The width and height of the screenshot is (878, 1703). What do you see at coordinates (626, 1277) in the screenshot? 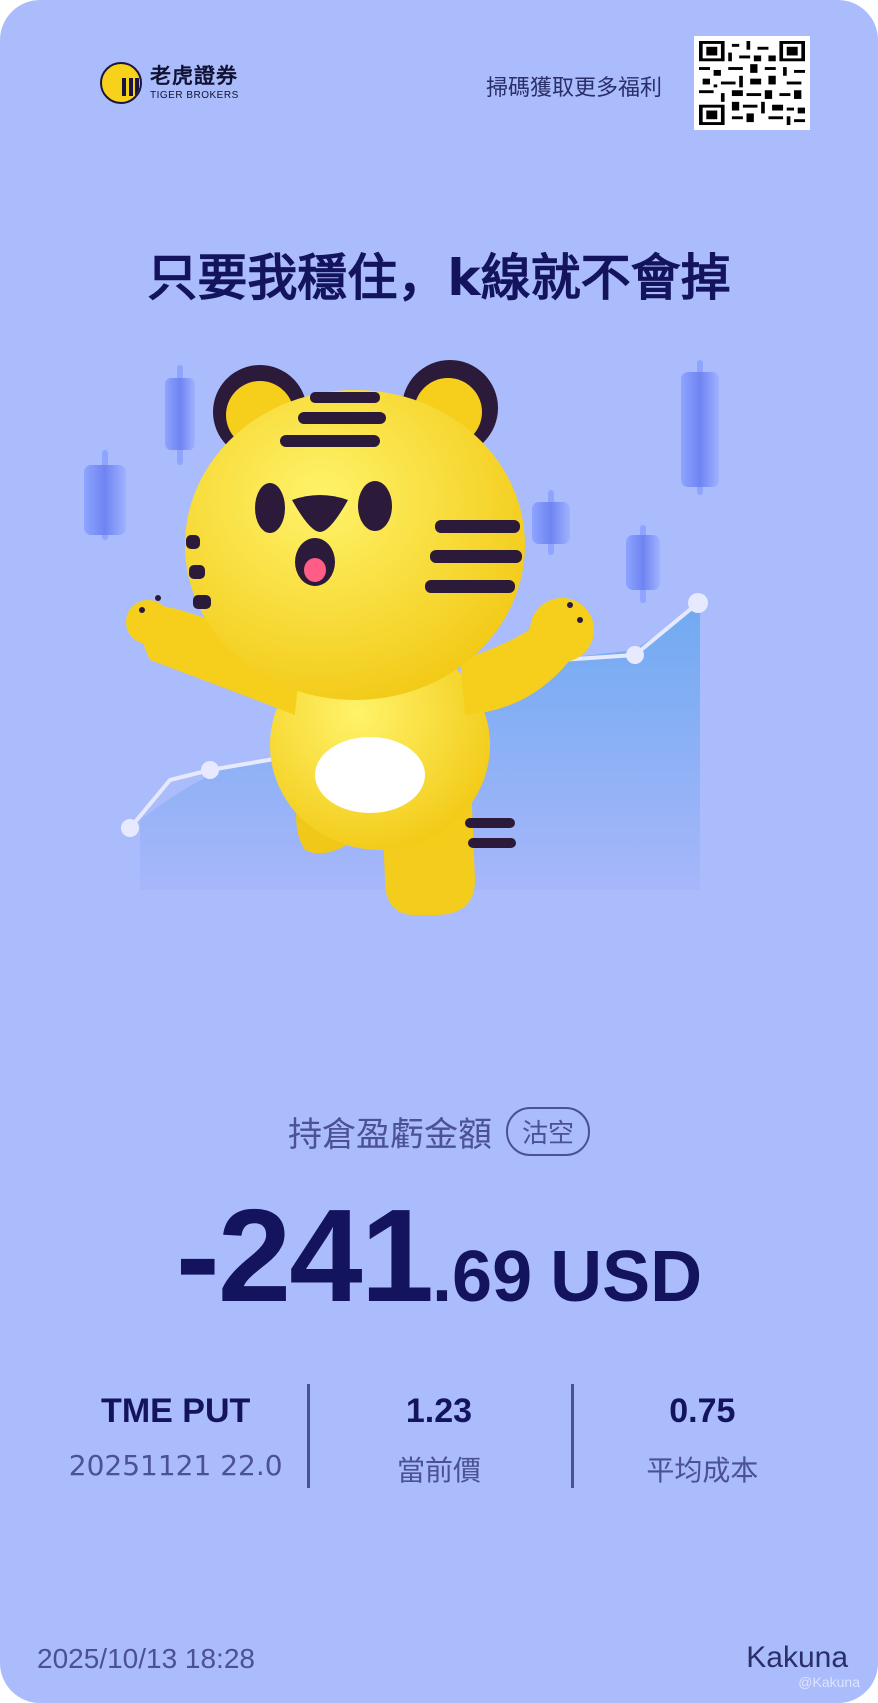
I see `pnl-currency: USD` at bounding box center [626, 1277].